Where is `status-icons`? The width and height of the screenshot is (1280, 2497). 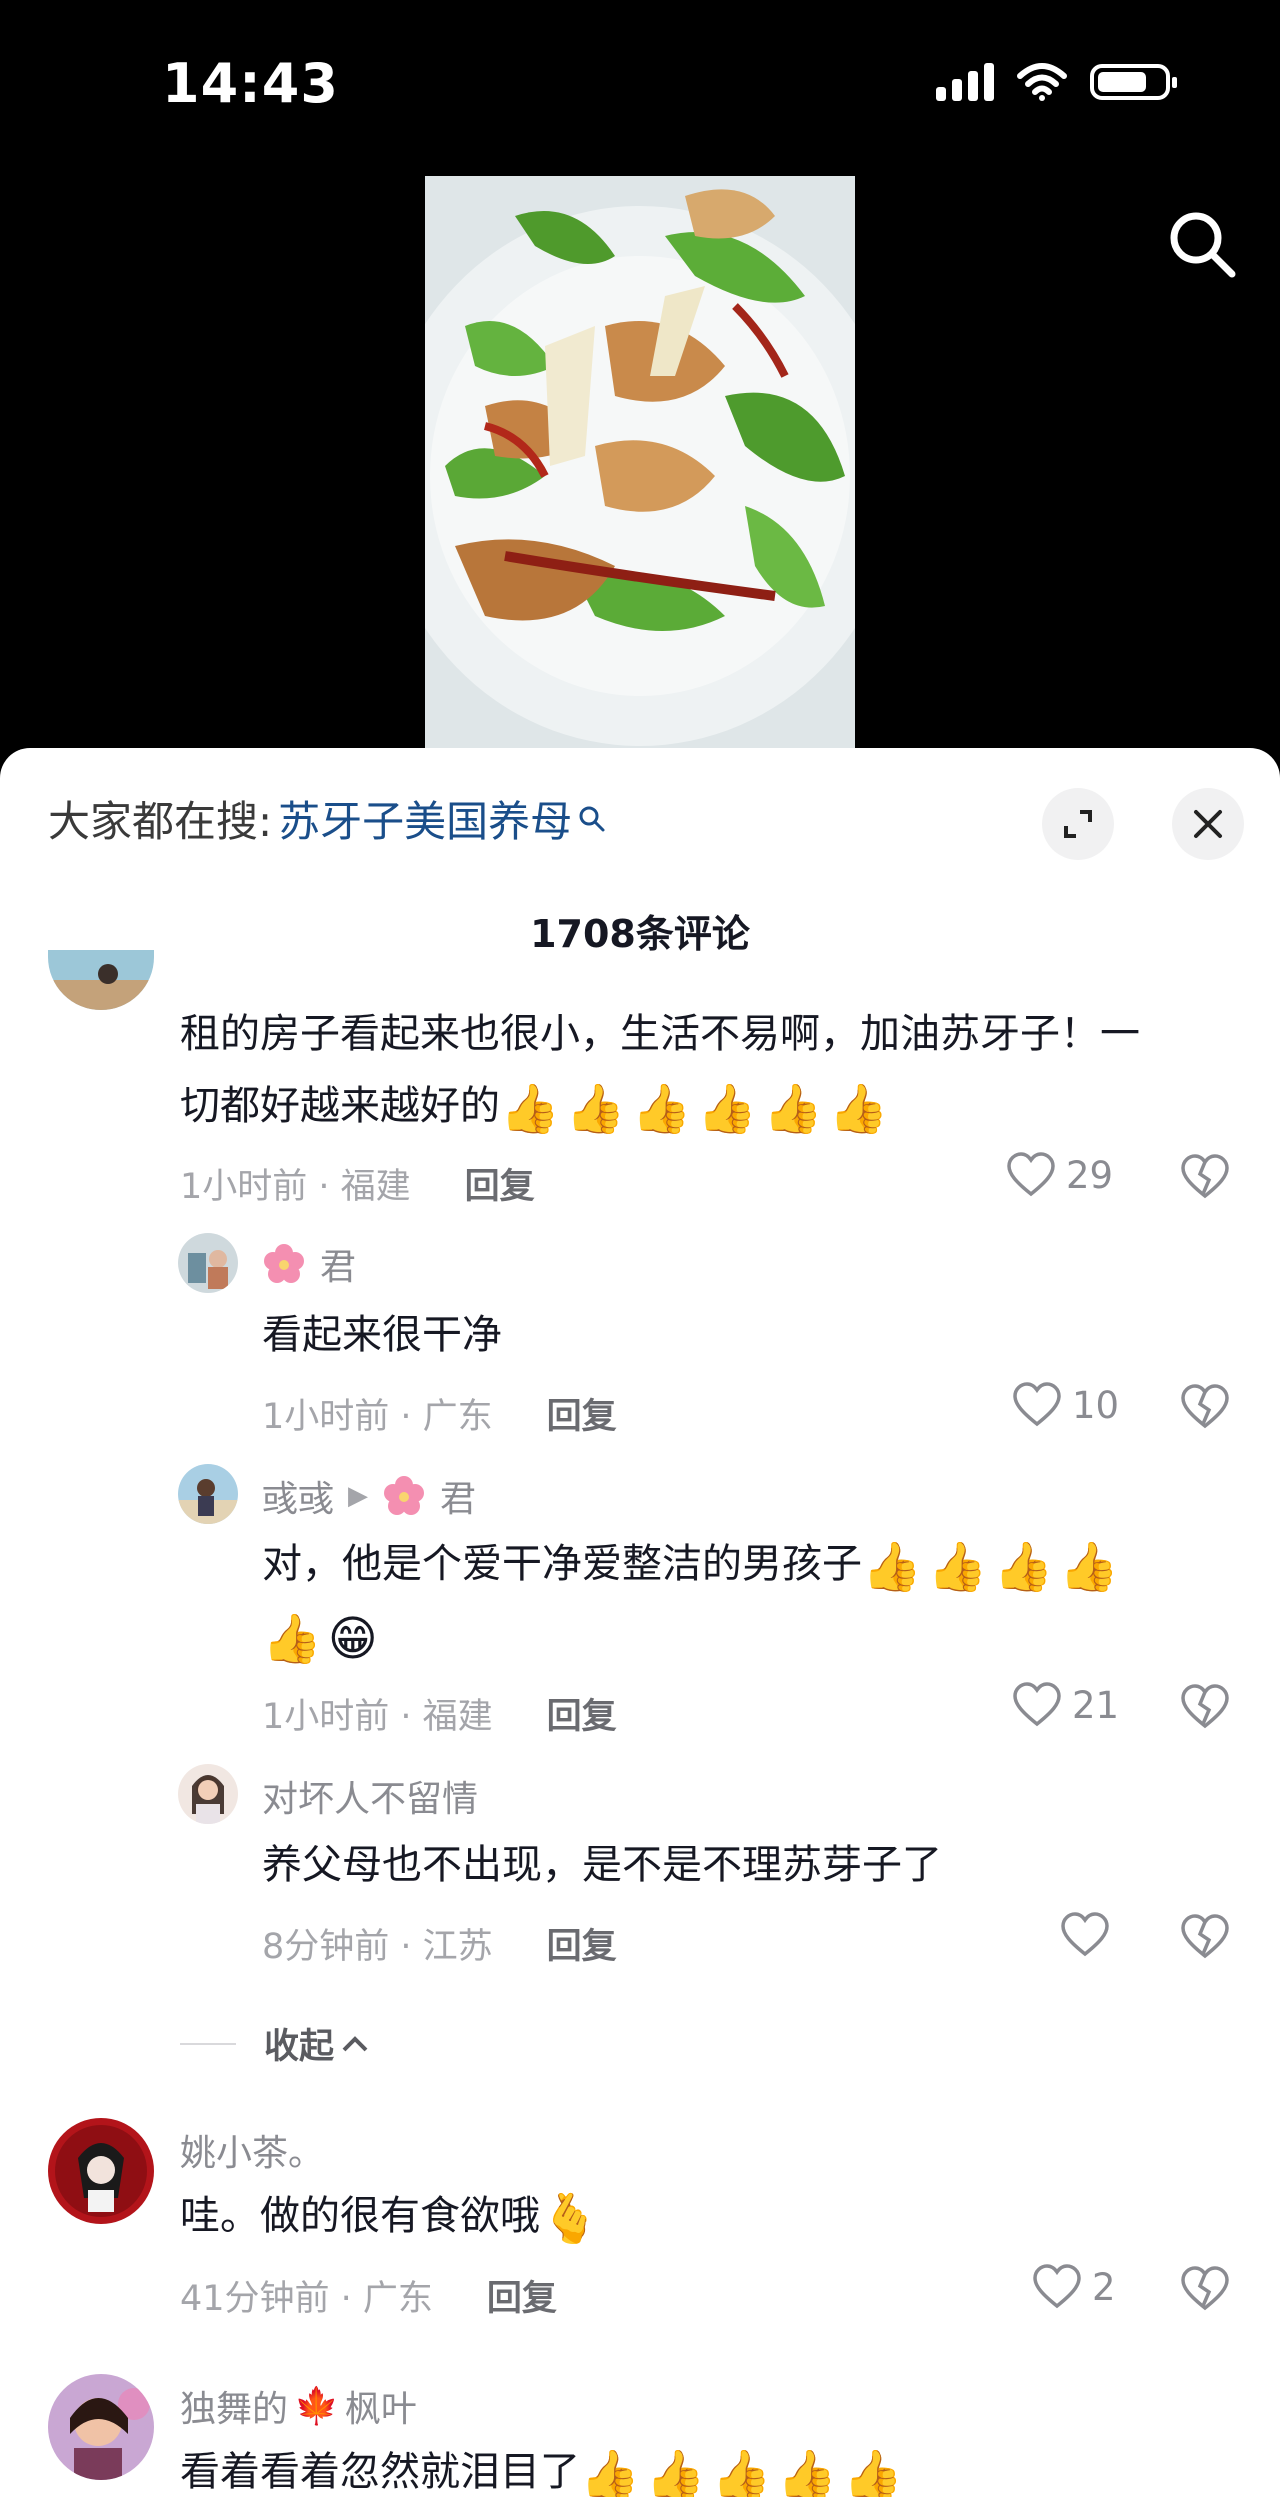
status-icons is located at coordinates (1056, 82).